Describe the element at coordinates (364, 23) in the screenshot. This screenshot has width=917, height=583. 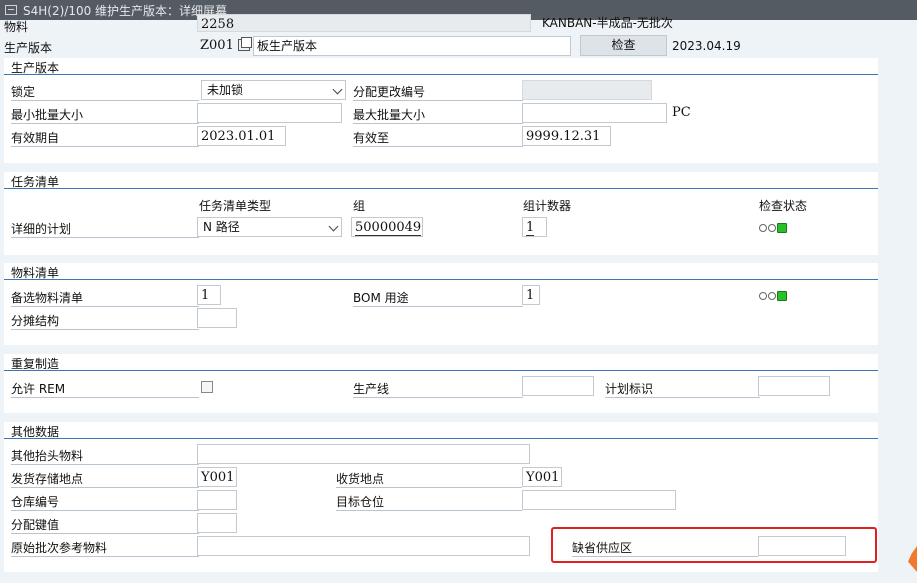
I see `material-field: 2258` at that location.